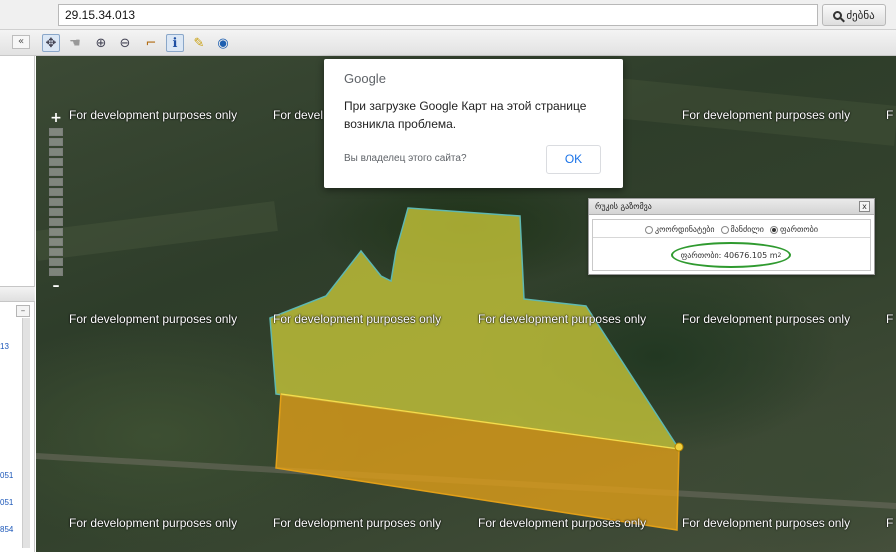 Image resolution: width=896 pixels, height=552 pixels. What do you see at coordinates (26, 433) in the screenshot?
I see `sidebar-scrollbar` at bounding box center [26, 433].